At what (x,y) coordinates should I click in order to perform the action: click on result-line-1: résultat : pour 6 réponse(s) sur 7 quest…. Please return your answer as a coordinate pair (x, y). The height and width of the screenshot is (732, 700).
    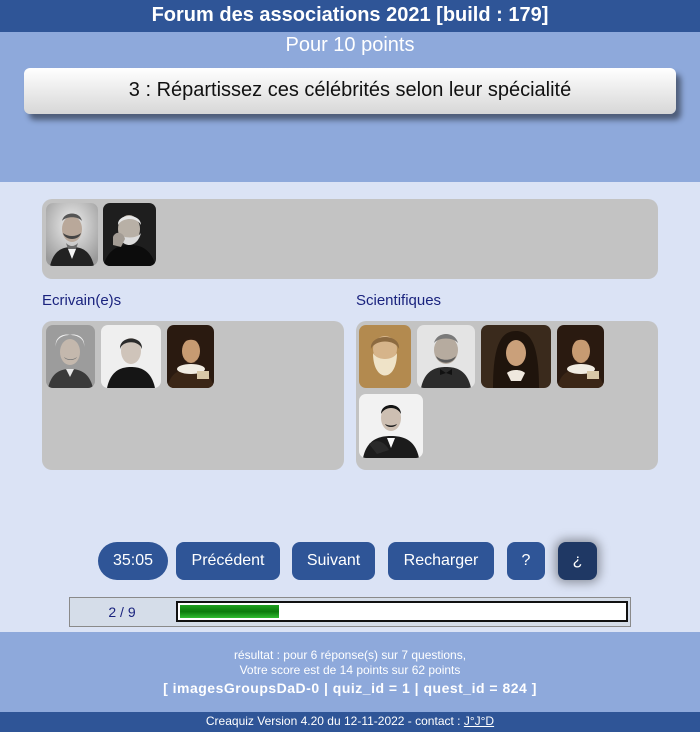
    Looking at the image, I should click on (350, 655).